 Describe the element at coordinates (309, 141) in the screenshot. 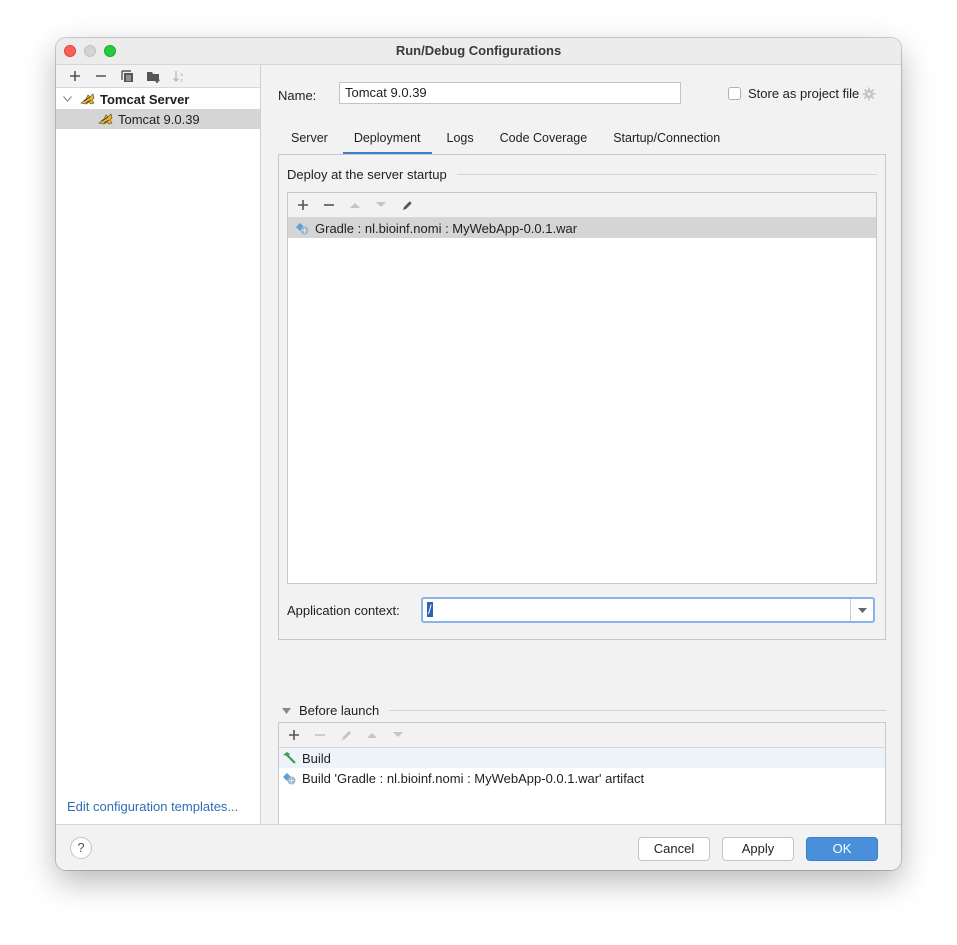

I see `tab-server: Server` at that location.